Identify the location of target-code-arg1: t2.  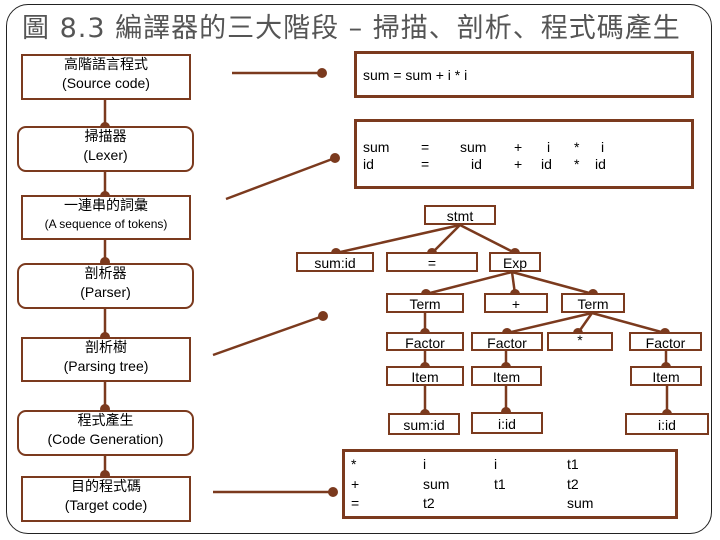
(429, 503).